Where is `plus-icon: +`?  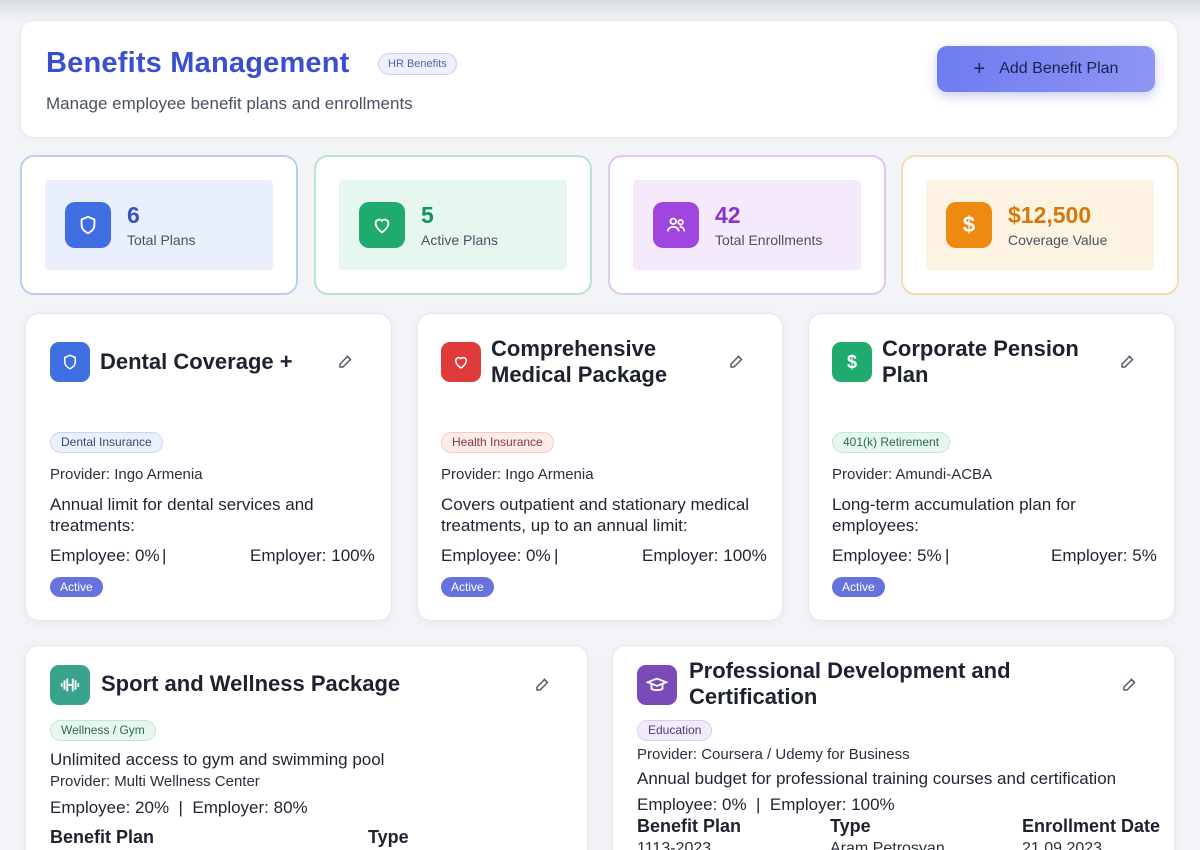
plus-icon: + is located at coordinates (979, 69).